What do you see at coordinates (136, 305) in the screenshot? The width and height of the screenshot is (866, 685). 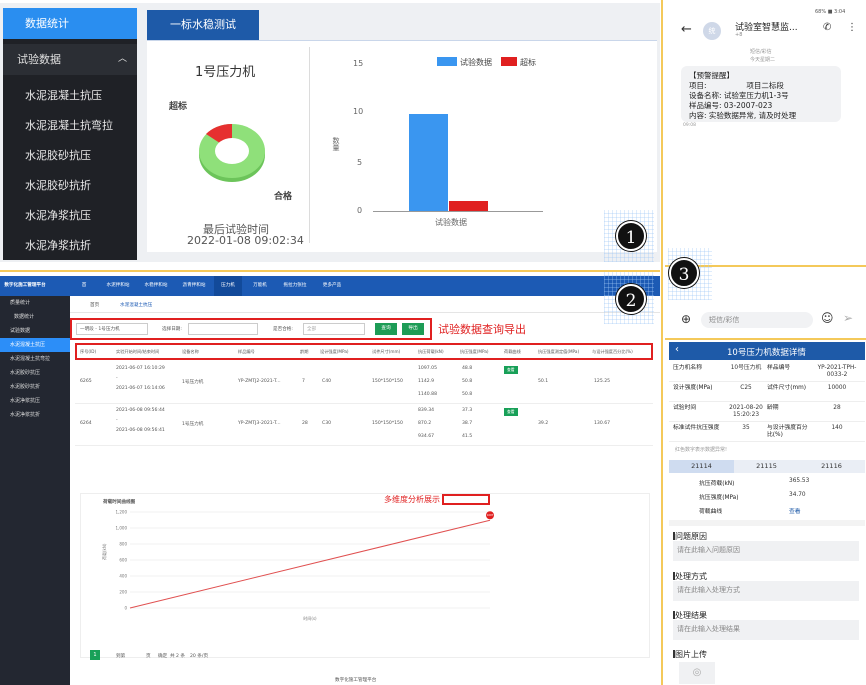 I see `breadcrumb-current: 水泥混凝土抗压` at bounding box center [136, 305].